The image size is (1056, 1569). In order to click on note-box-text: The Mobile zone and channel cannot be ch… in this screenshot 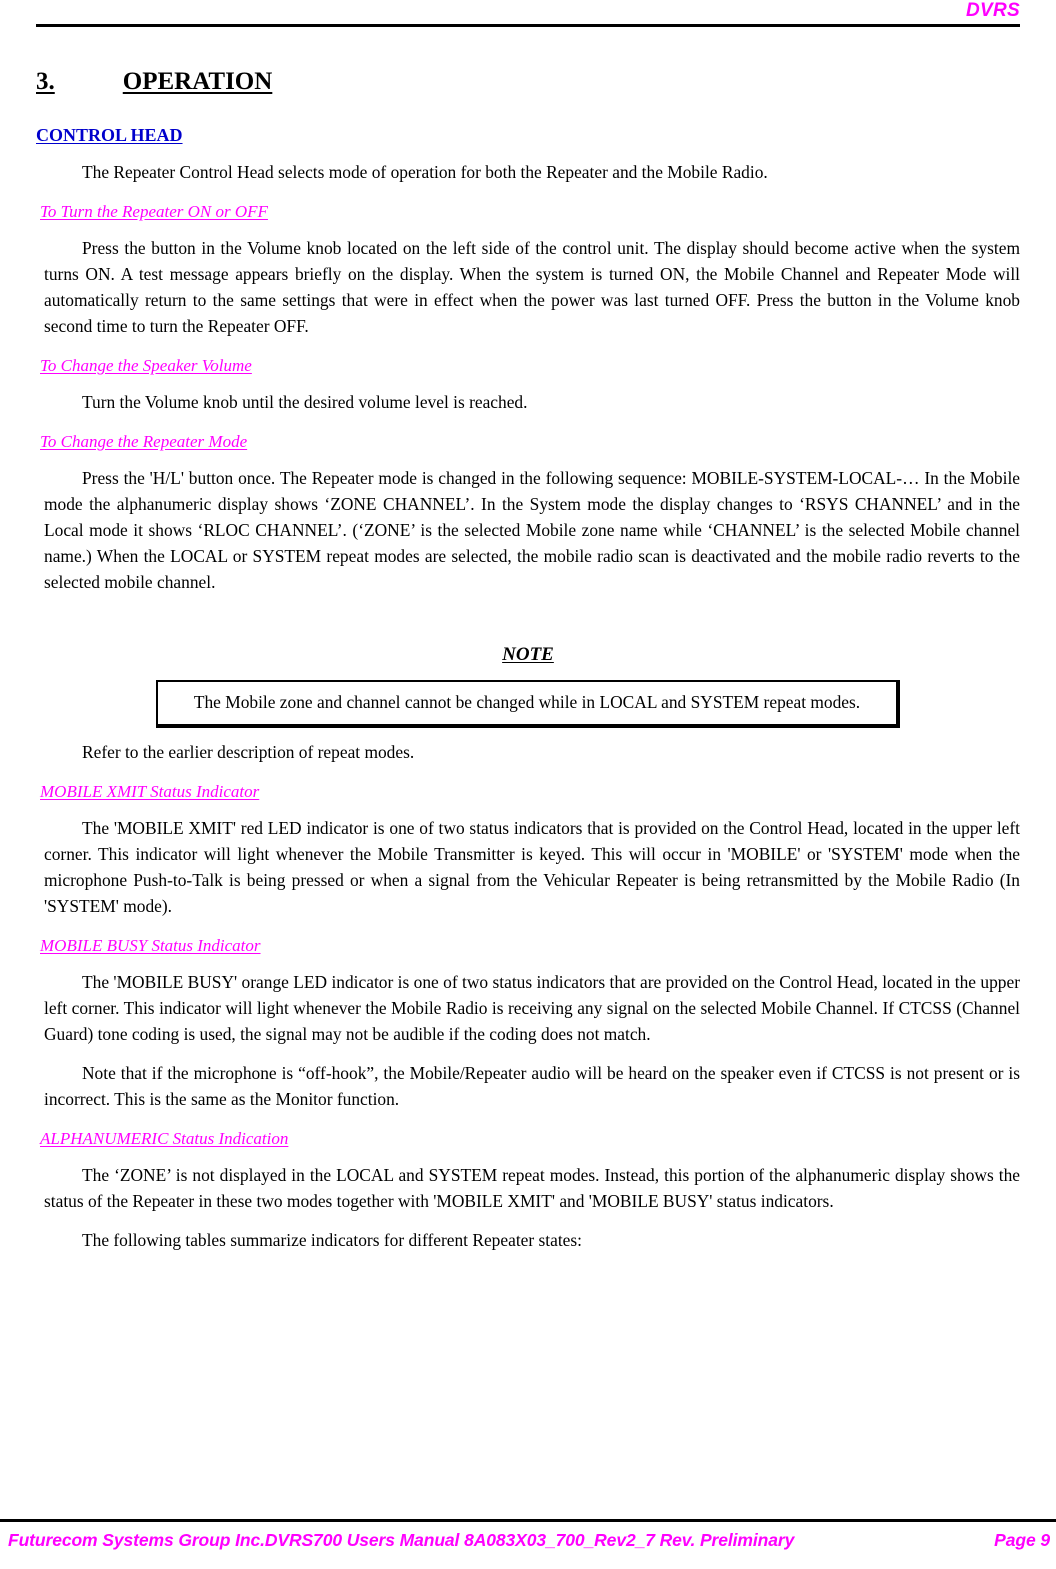, I will do `click(528, 704)`.